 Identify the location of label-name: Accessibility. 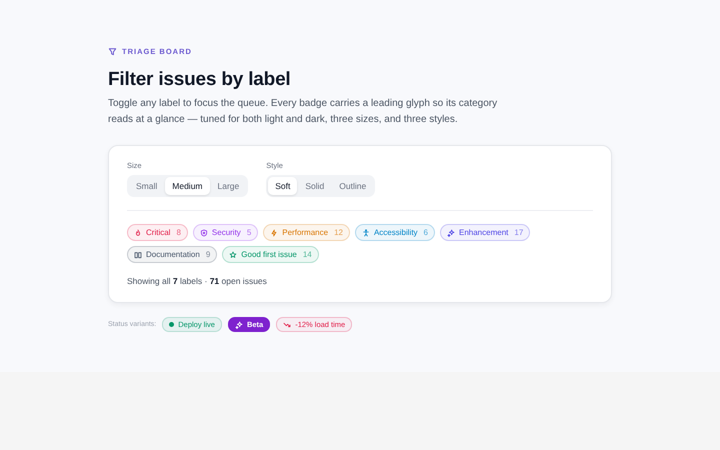
(396, 232).